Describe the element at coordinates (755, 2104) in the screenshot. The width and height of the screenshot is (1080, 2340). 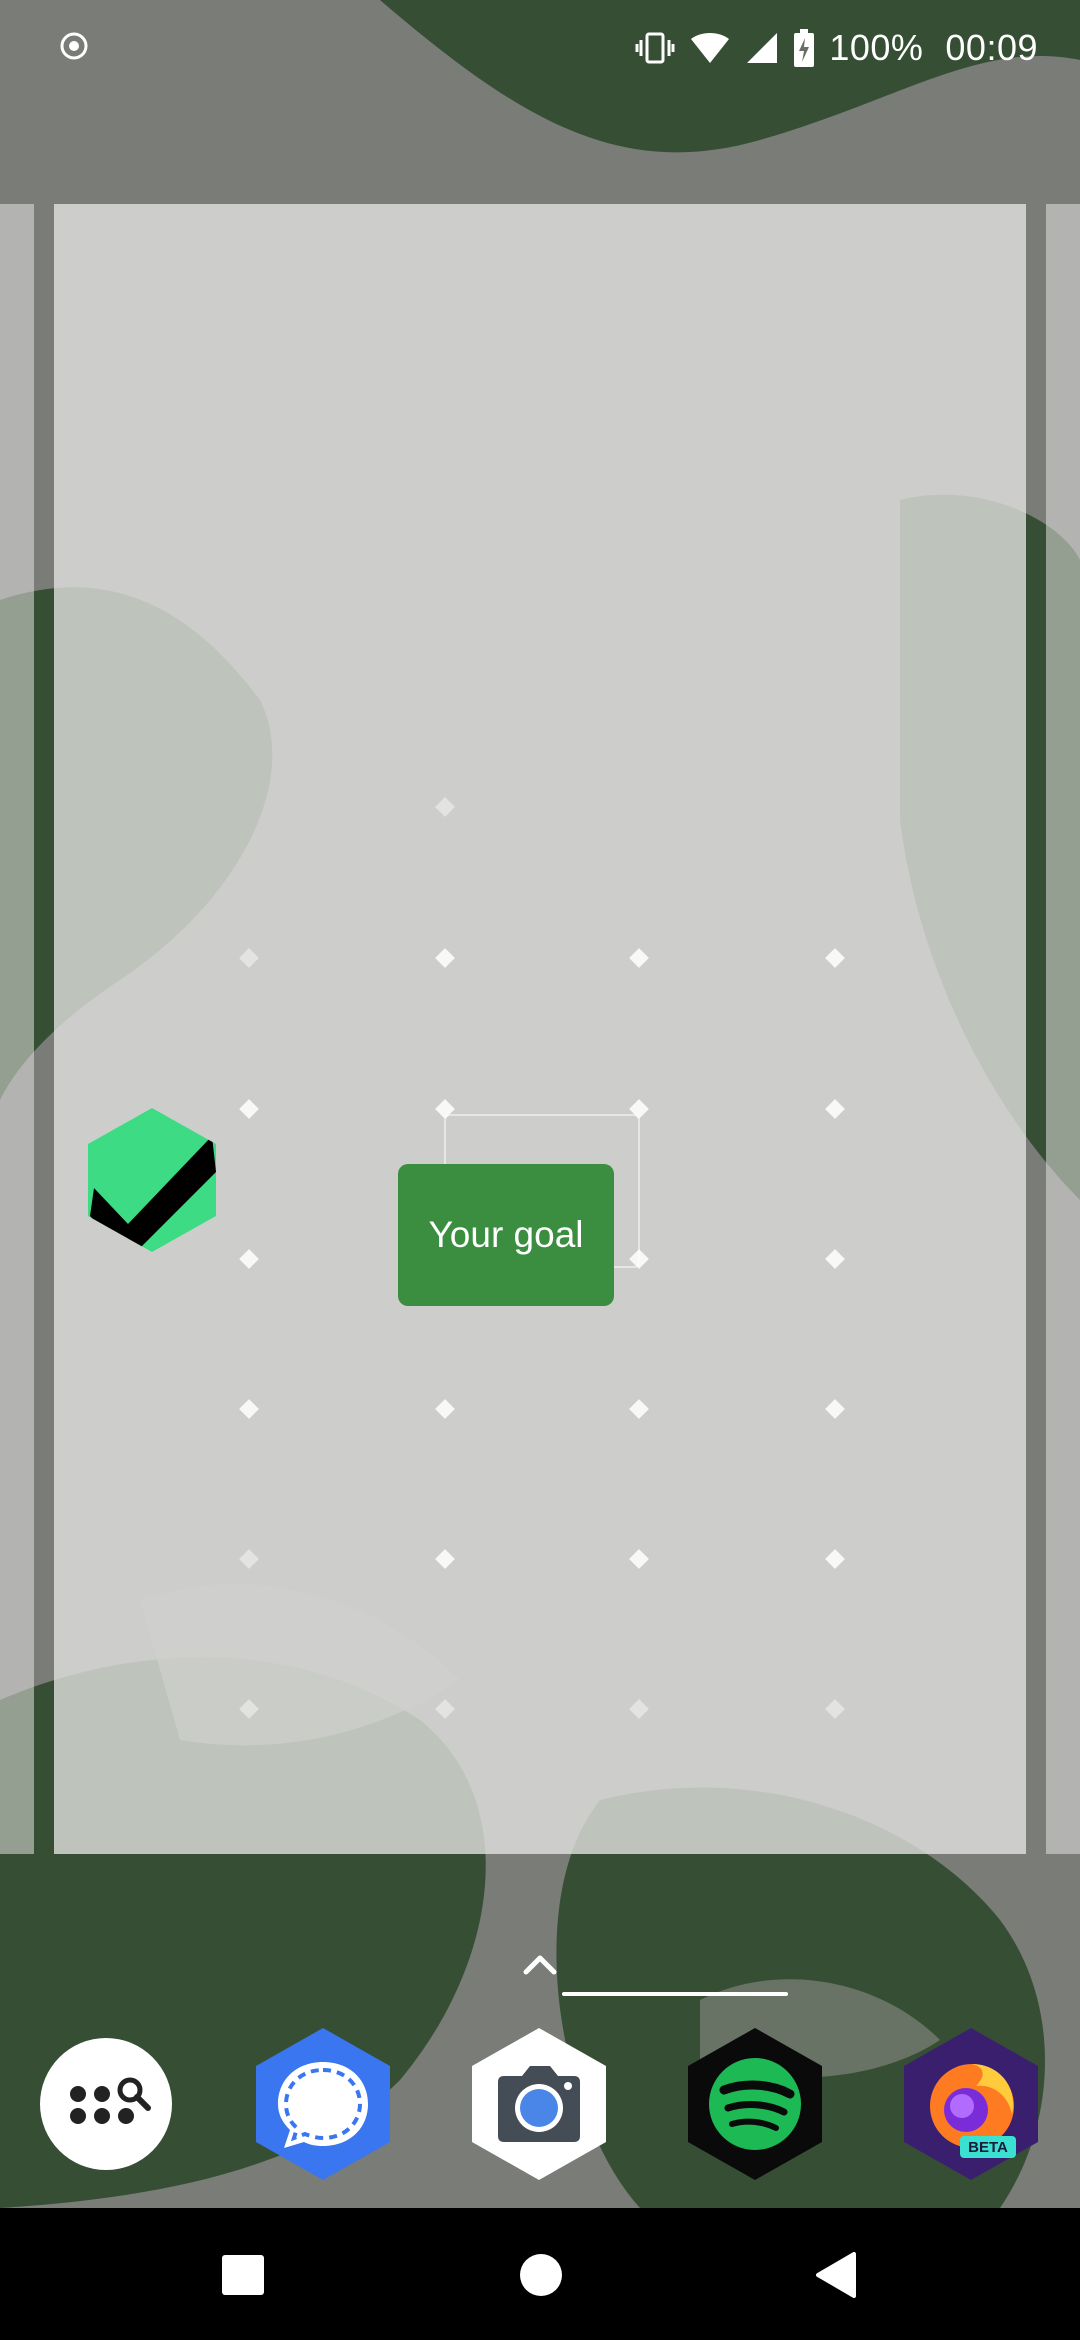
I see `spotify-icon` at that location.